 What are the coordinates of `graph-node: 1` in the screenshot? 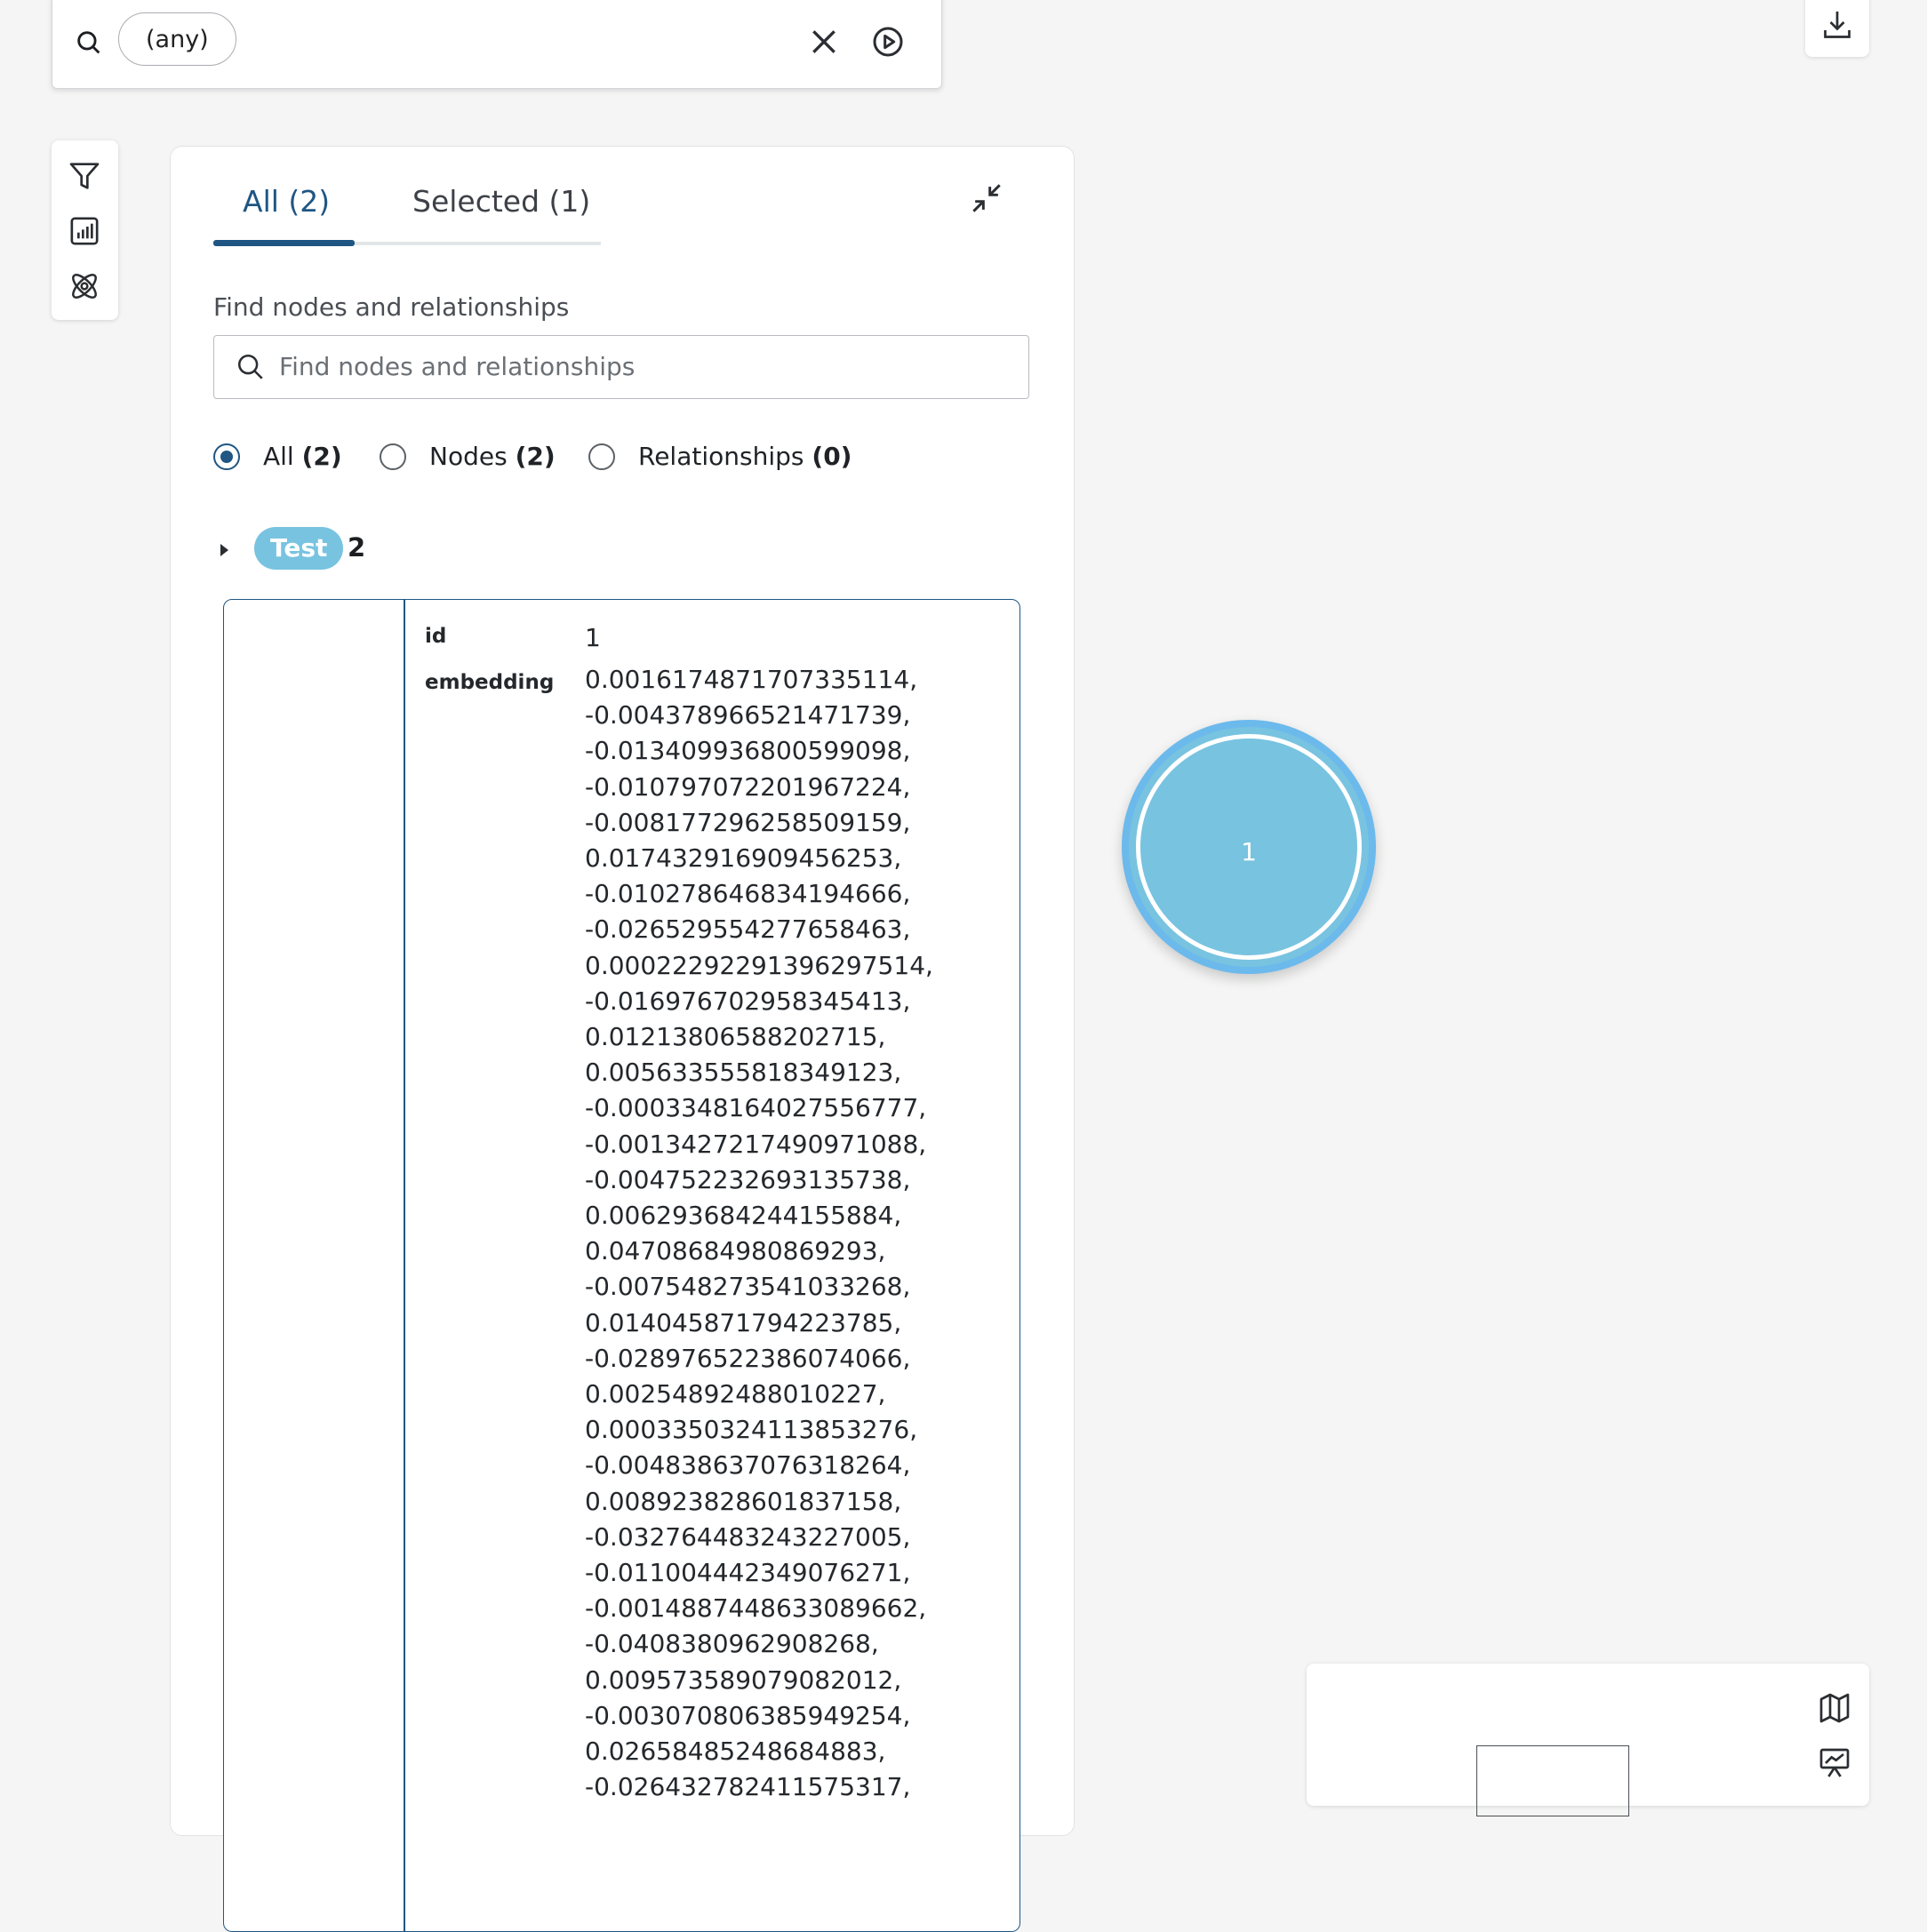 It's located at (1249, 847).